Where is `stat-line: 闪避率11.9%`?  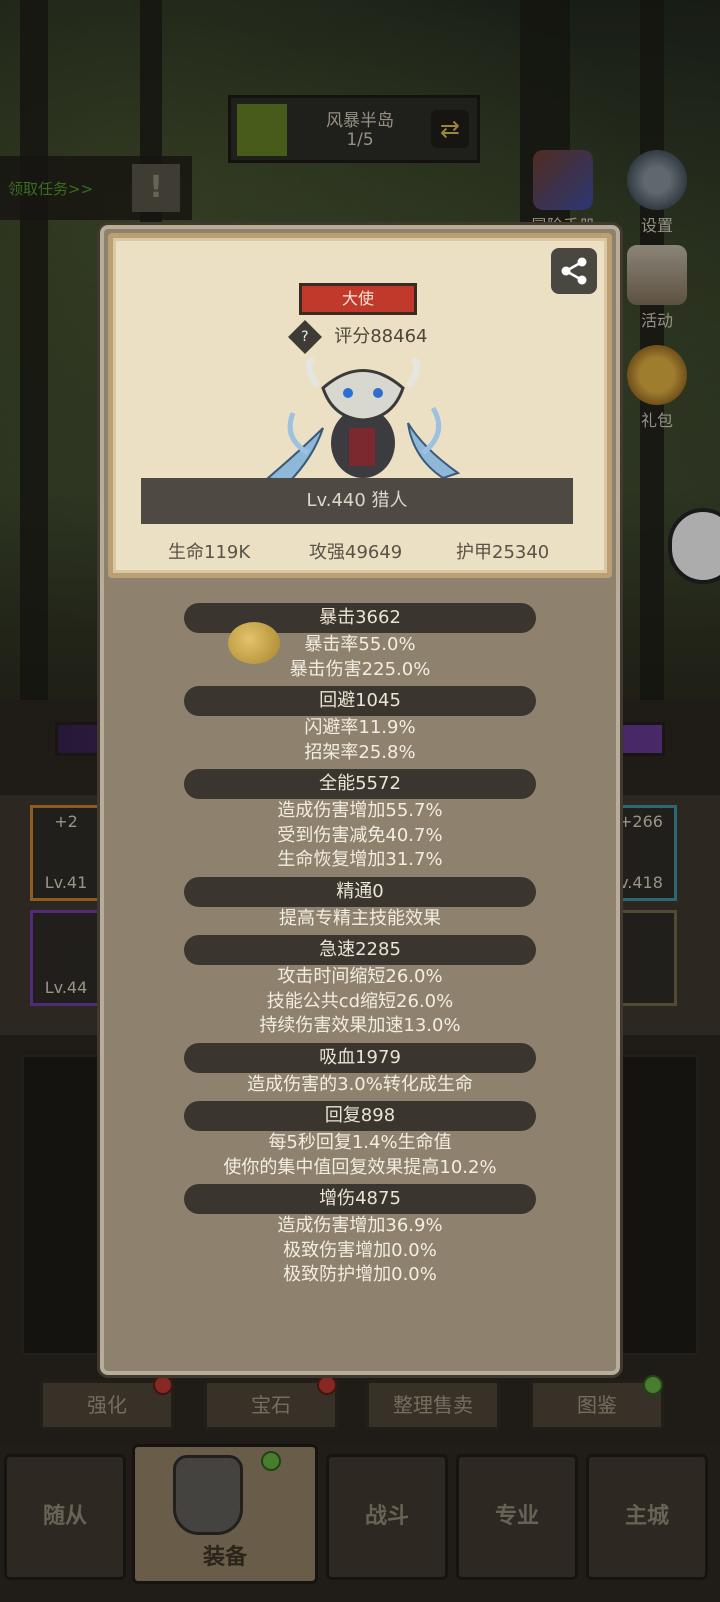
stat-line: 闪避率11.9% is located at coordinates (360, 727).